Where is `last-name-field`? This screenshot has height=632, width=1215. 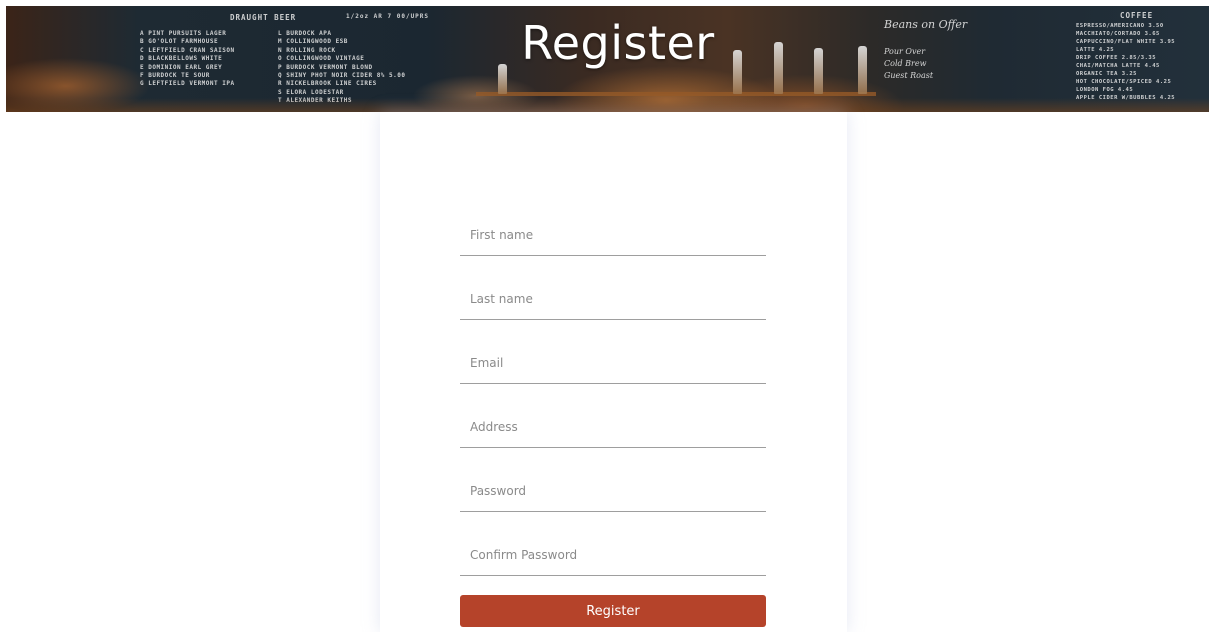 last-name-field is located at coordinates (613, 299).